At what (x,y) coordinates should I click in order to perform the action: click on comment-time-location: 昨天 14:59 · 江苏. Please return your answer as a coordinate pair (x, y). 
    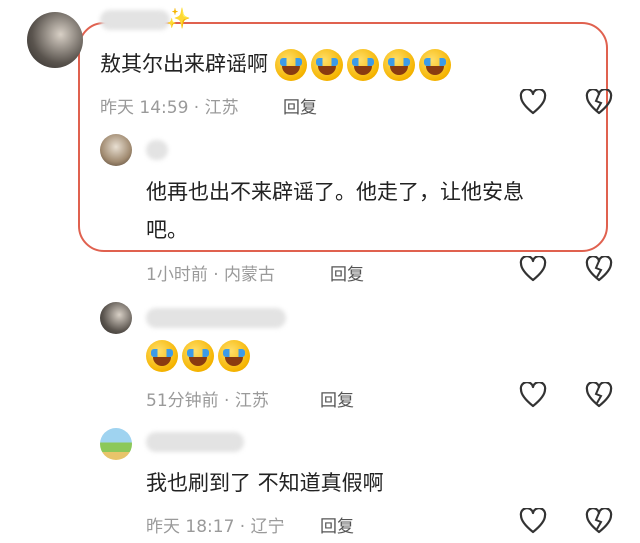
    Looking at the image, I should click on (169, 108).